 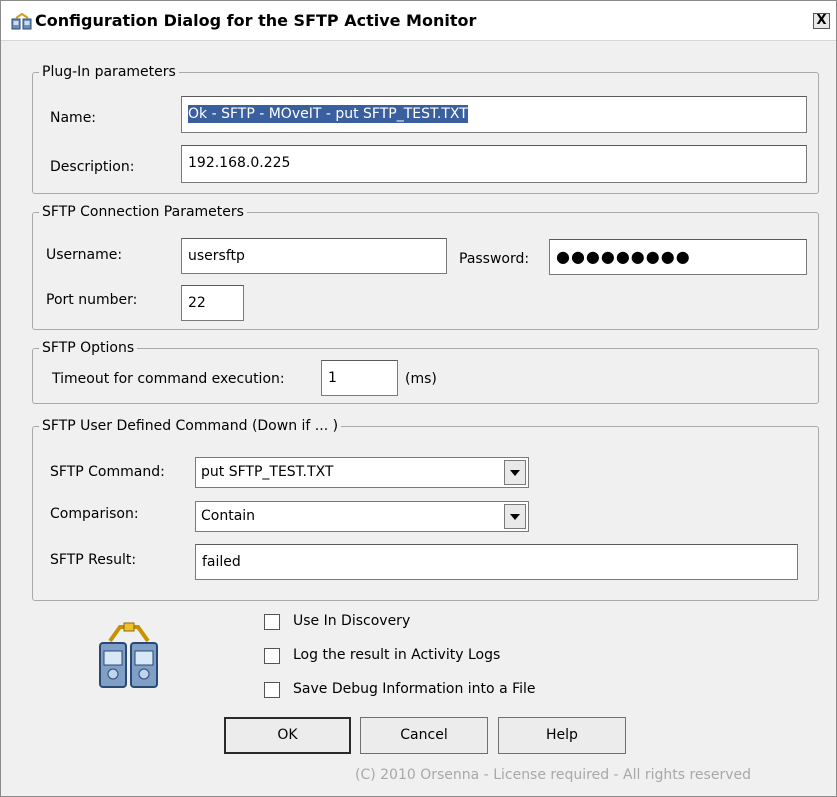 I want to click on sftp-result-field: failed, so click(x=496, y=562).